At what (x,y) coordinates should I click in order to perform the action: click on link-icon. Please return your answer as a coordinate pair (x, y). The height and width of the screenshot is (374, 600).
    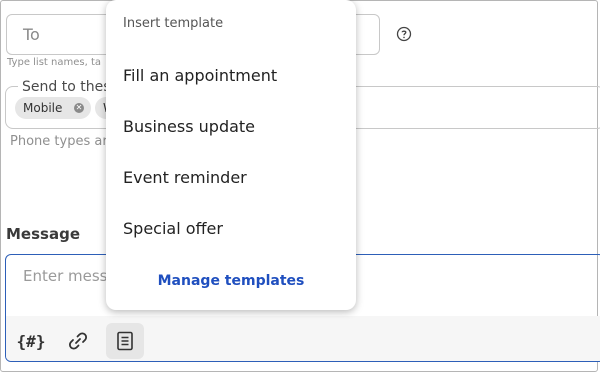
    Looking at the image, I should click on (78, 341).